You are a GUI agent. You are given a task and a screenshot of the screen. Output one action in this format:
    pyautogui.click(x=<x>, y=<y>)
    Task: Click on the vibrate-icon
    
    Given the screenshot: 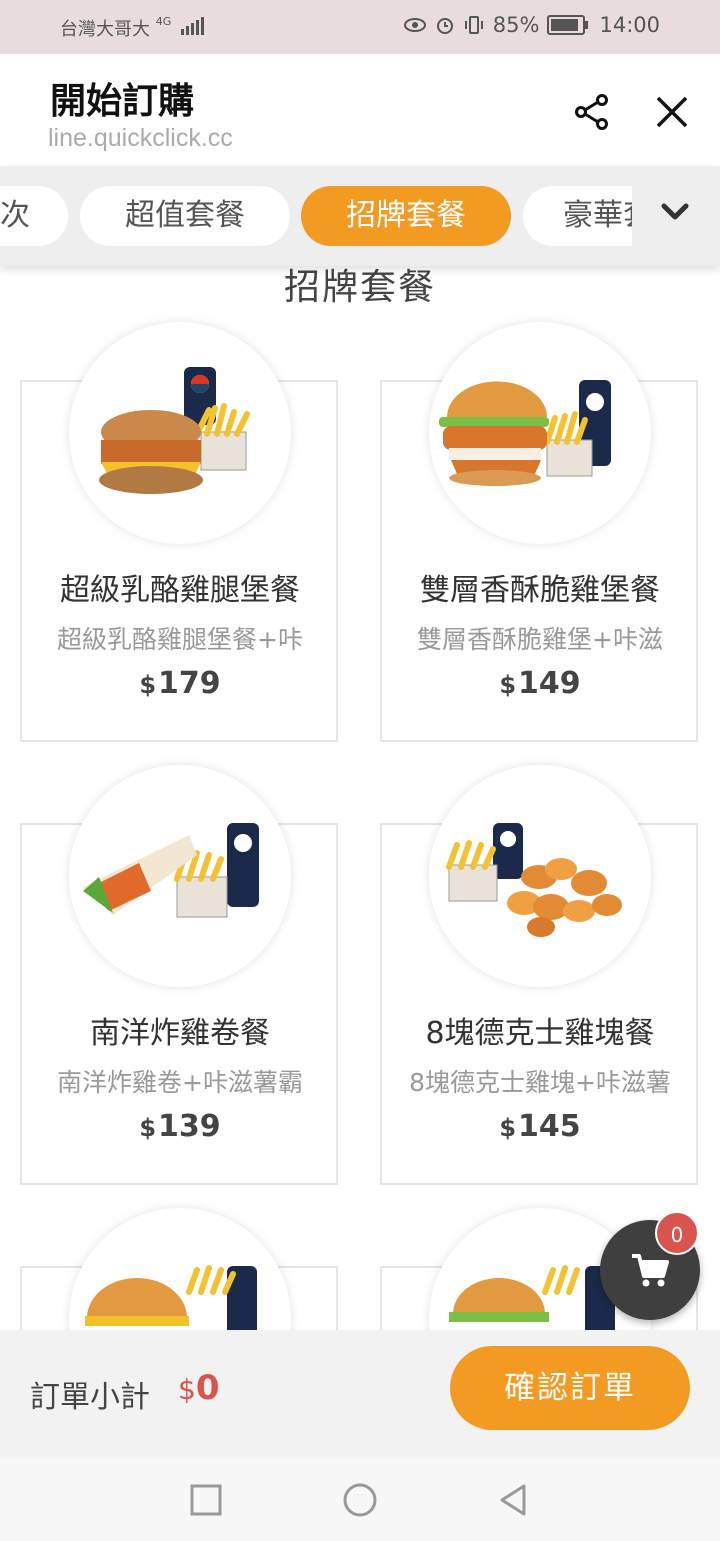 What is the action you would take?
    pyautogui.click(x=473, y=25)
    